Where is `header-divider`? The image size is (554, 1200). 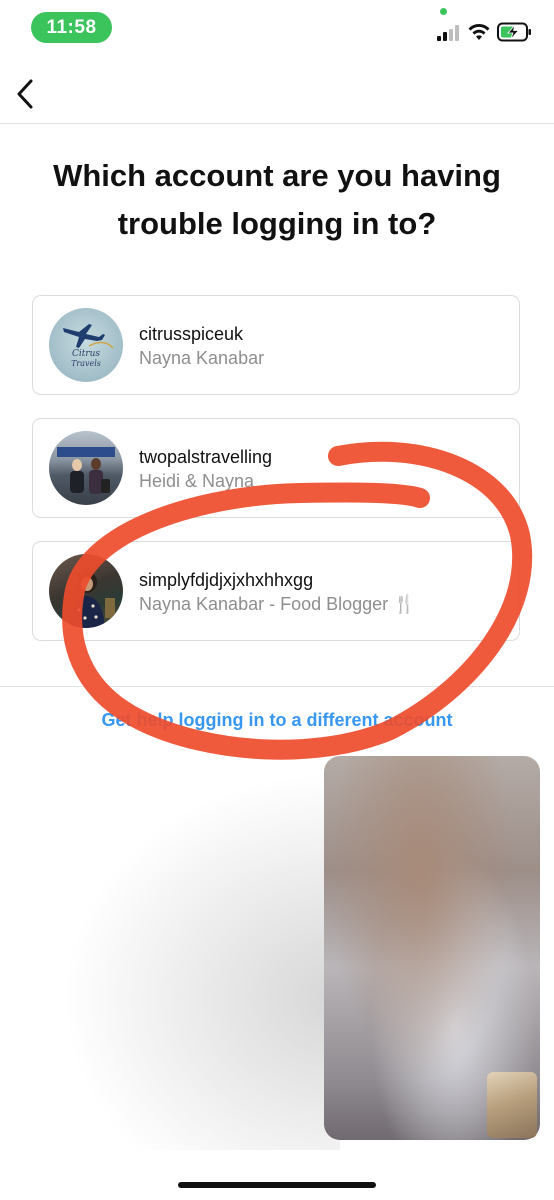
header-divider is located at coordinates (277, 123).